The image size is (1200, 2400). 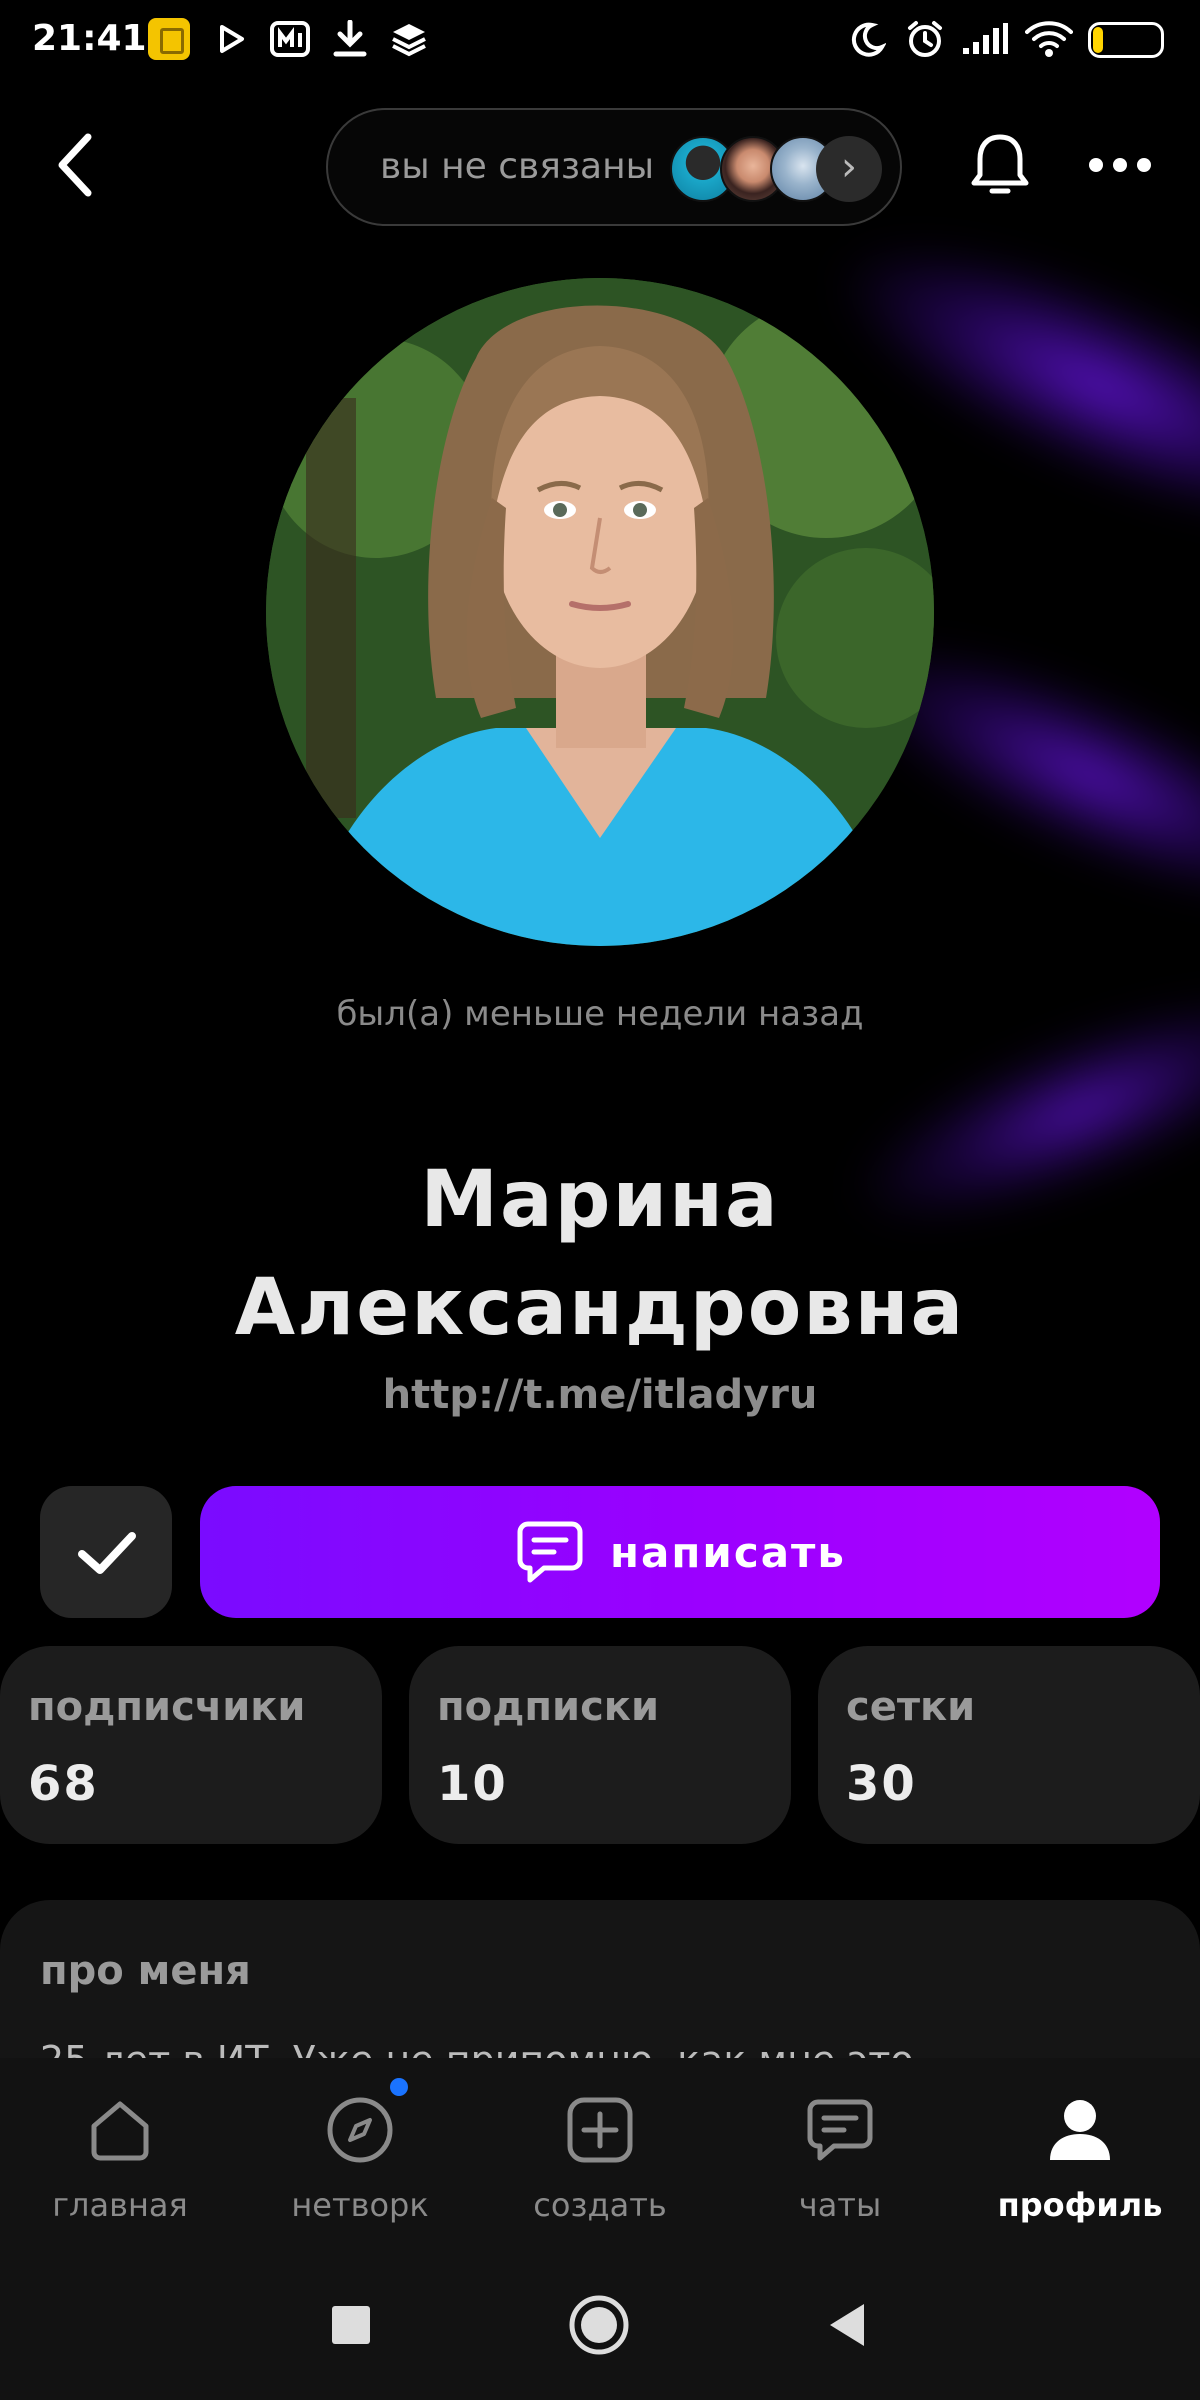 I want to click on connection-status-pill: вы не связаны ›, so click(x=614, y=167).